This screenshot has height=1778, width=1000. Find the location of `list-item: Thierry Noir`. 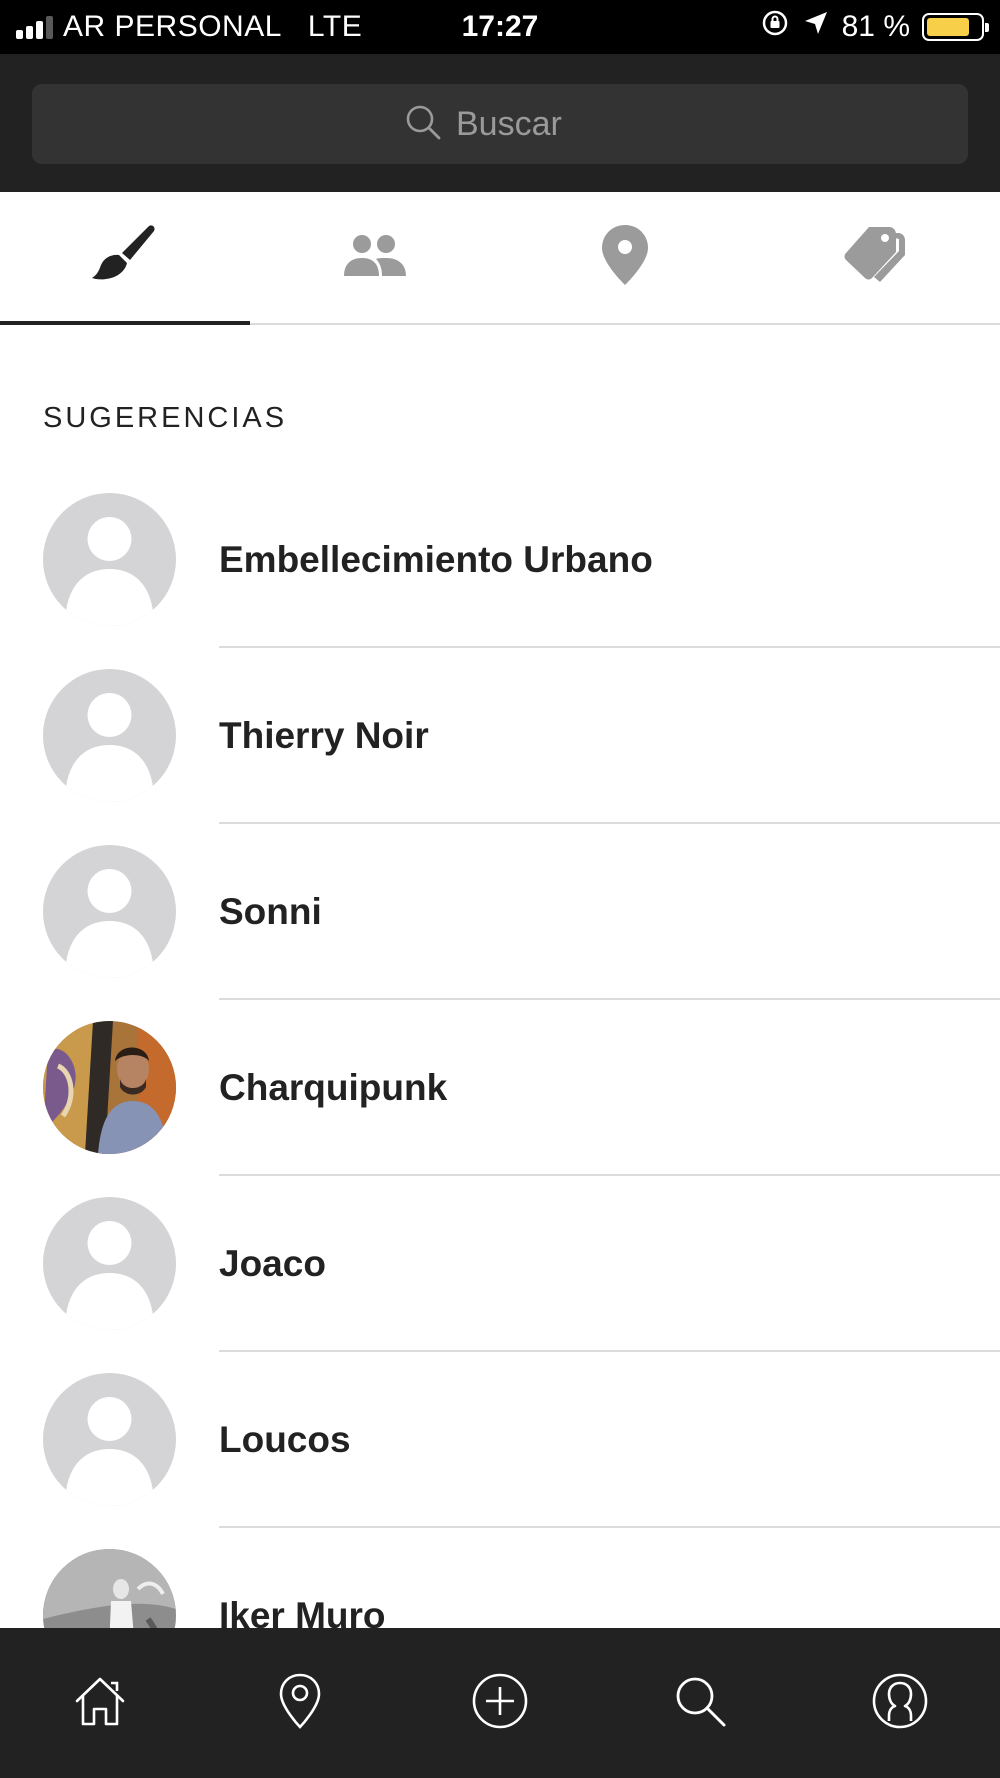

list-item: Thierry Noir is located at coordinates (500, 744).